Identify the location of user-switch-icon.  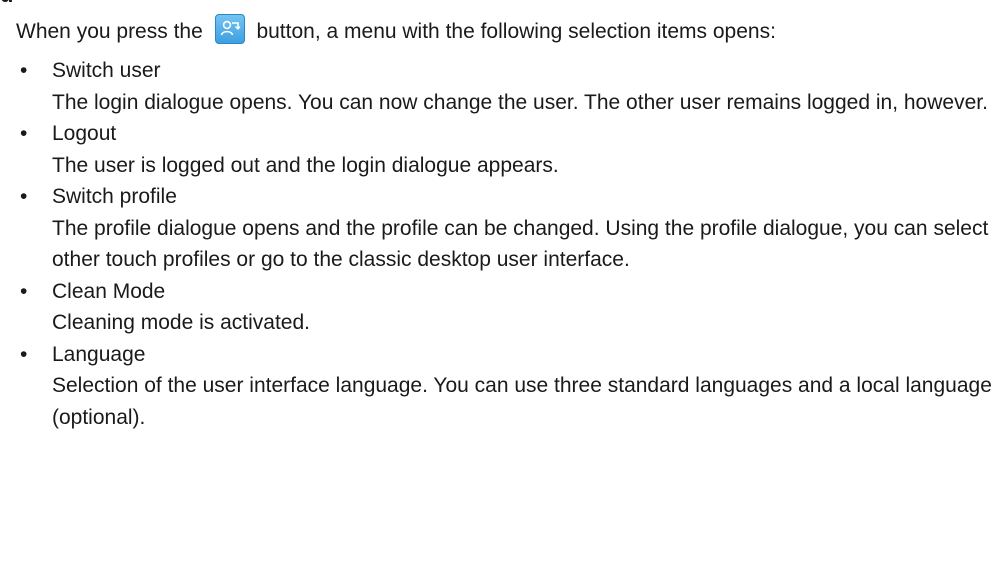
(229, 29).